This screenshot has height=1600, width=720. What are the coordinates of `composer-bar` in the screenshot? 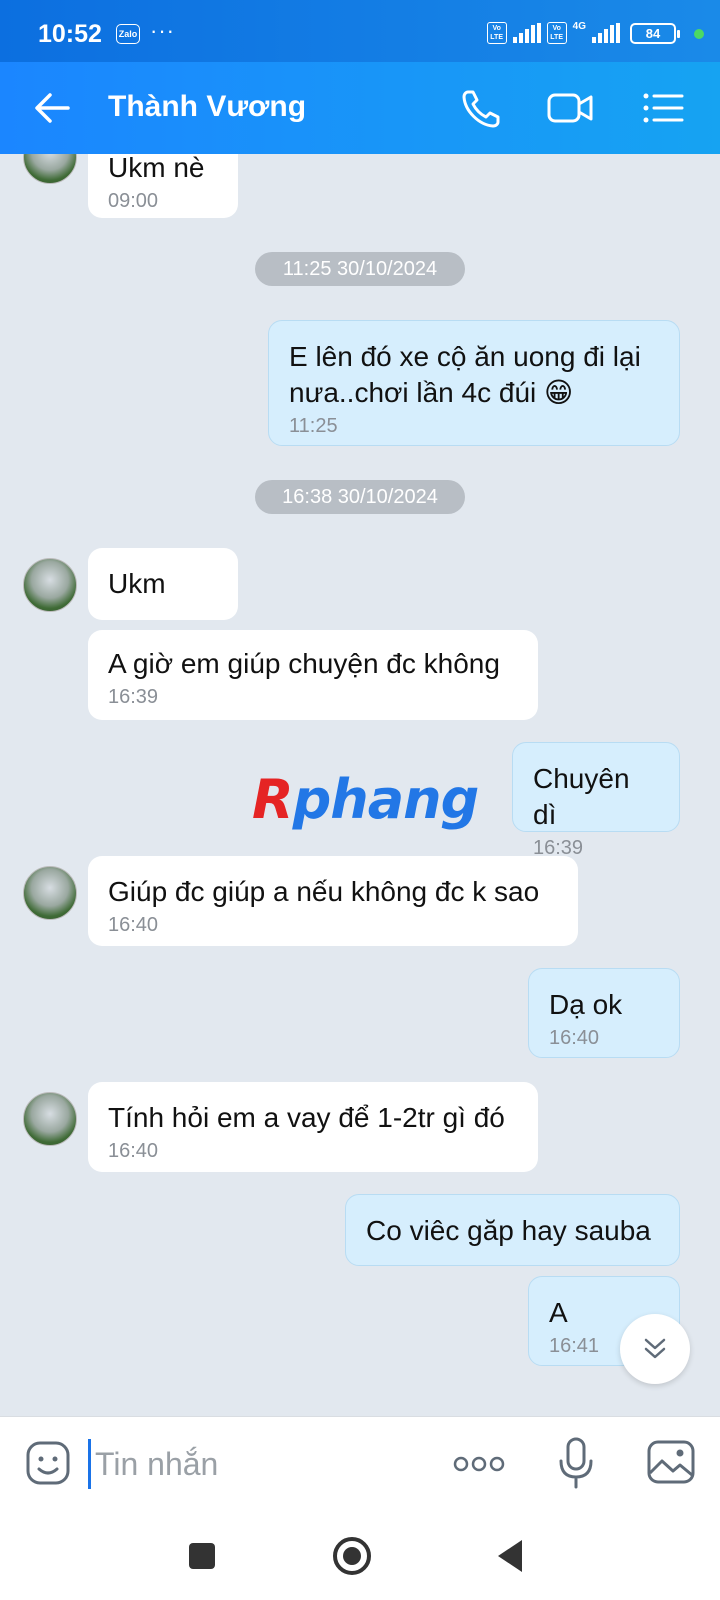 It's located at (360, 1464).